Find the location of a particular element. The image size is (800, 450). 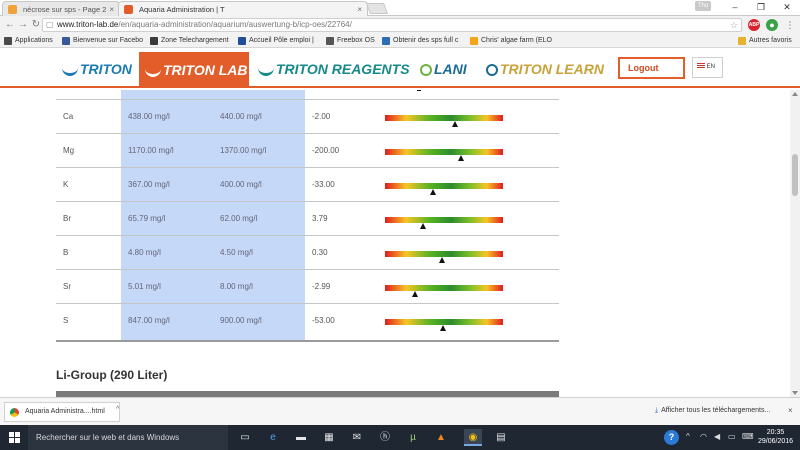

calculator-icon: ▤ is located at coordinates (501, 437).